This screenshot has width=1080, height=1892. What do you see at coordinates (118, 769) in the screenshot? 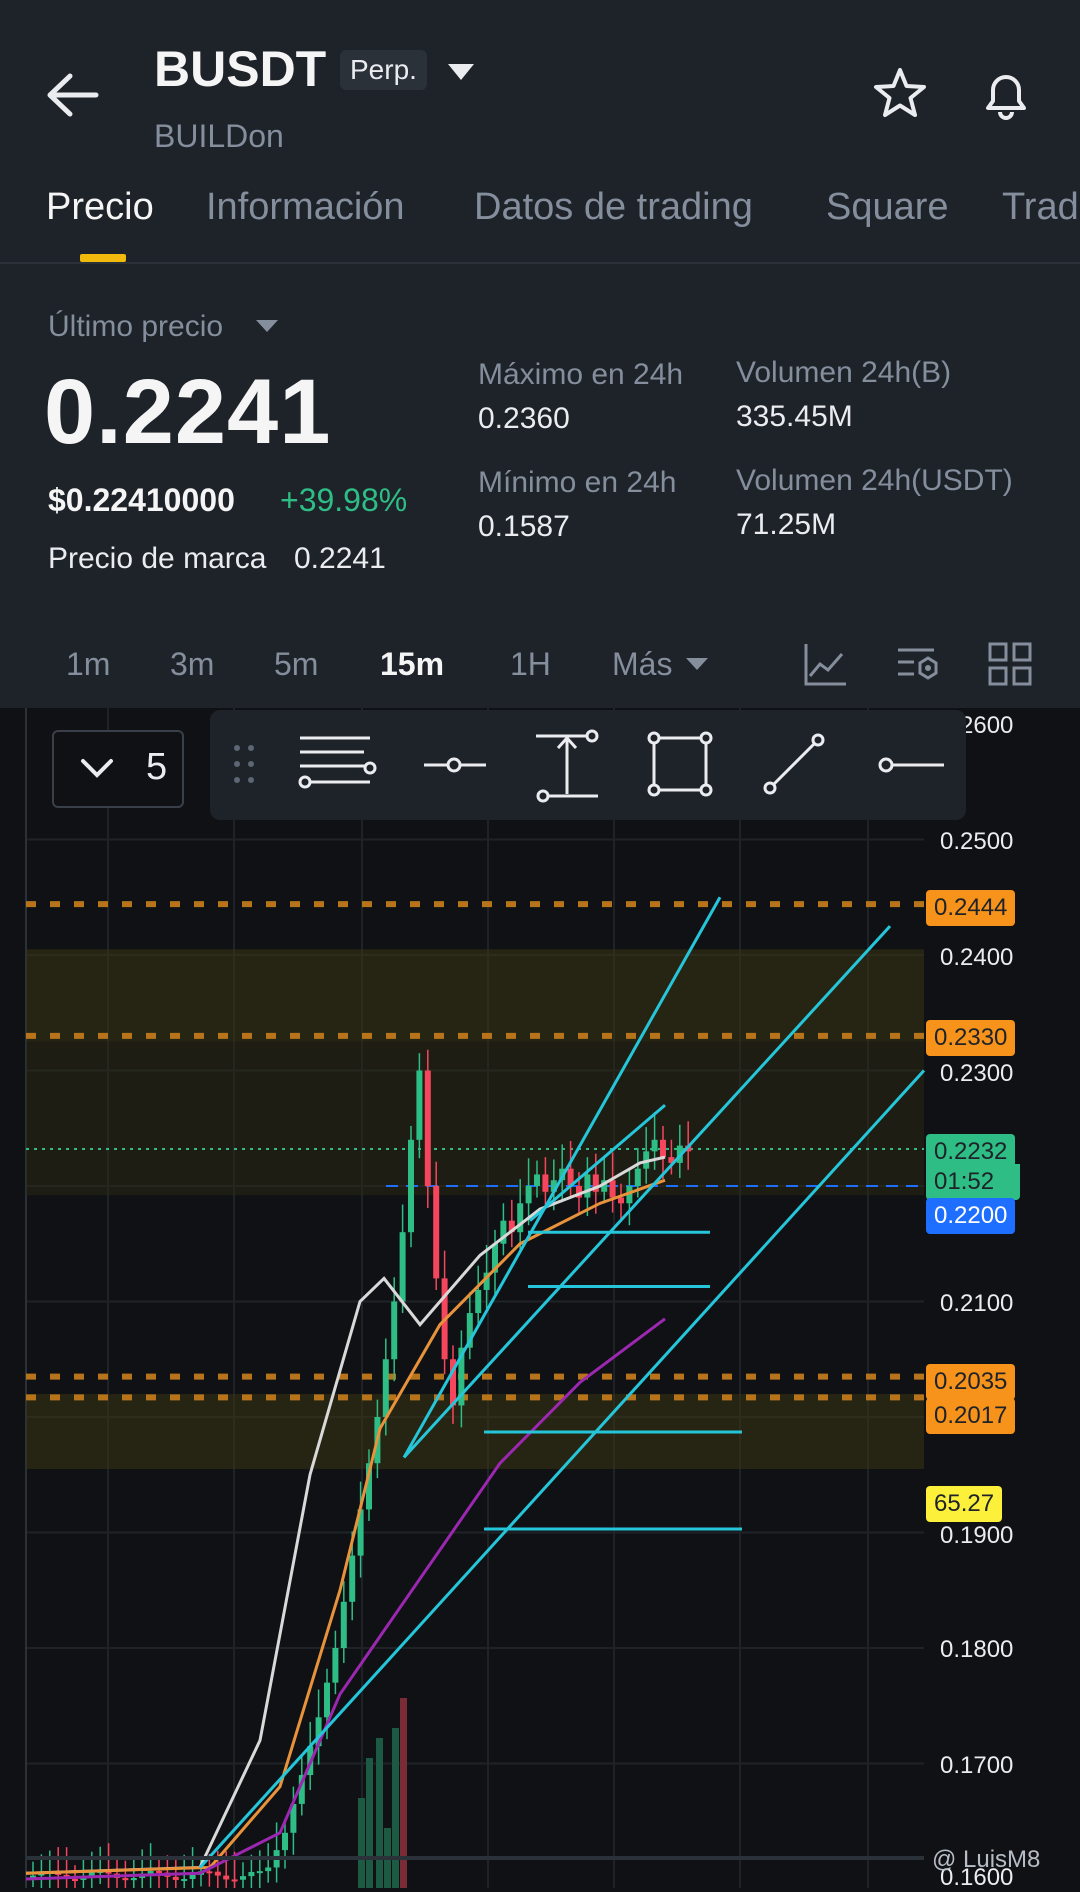
I see `drawing-count-button: 5` at bounding box center [118, 769].